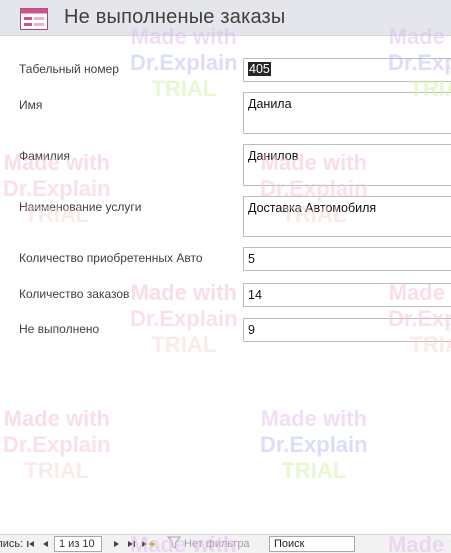  I want to click on label-last-name: Фамилия, so click(44, 156).